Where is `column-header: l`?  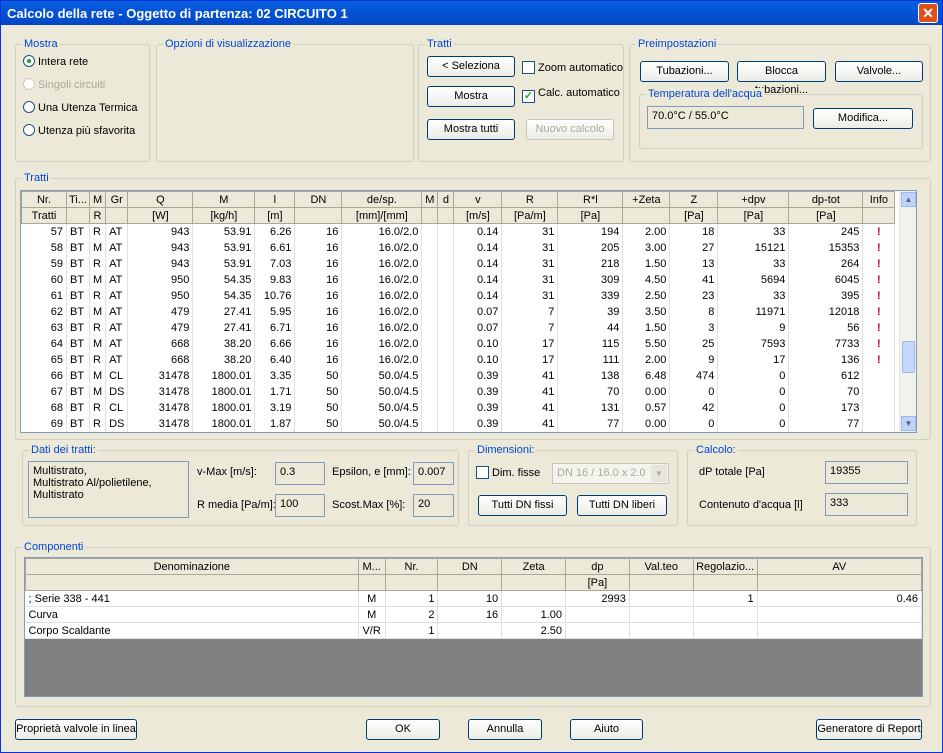 column-header: l is located at coordinates (275, 199).